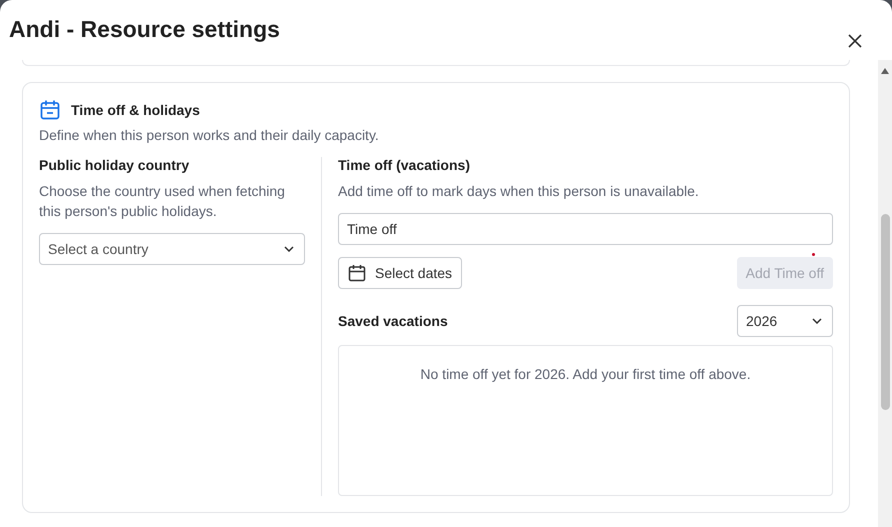 The image size is (892, 527). What do you see at coordinates (135, 110) in the screenshot?
I see `section-title: Time off & holidays` at bounding box center [135, 110].